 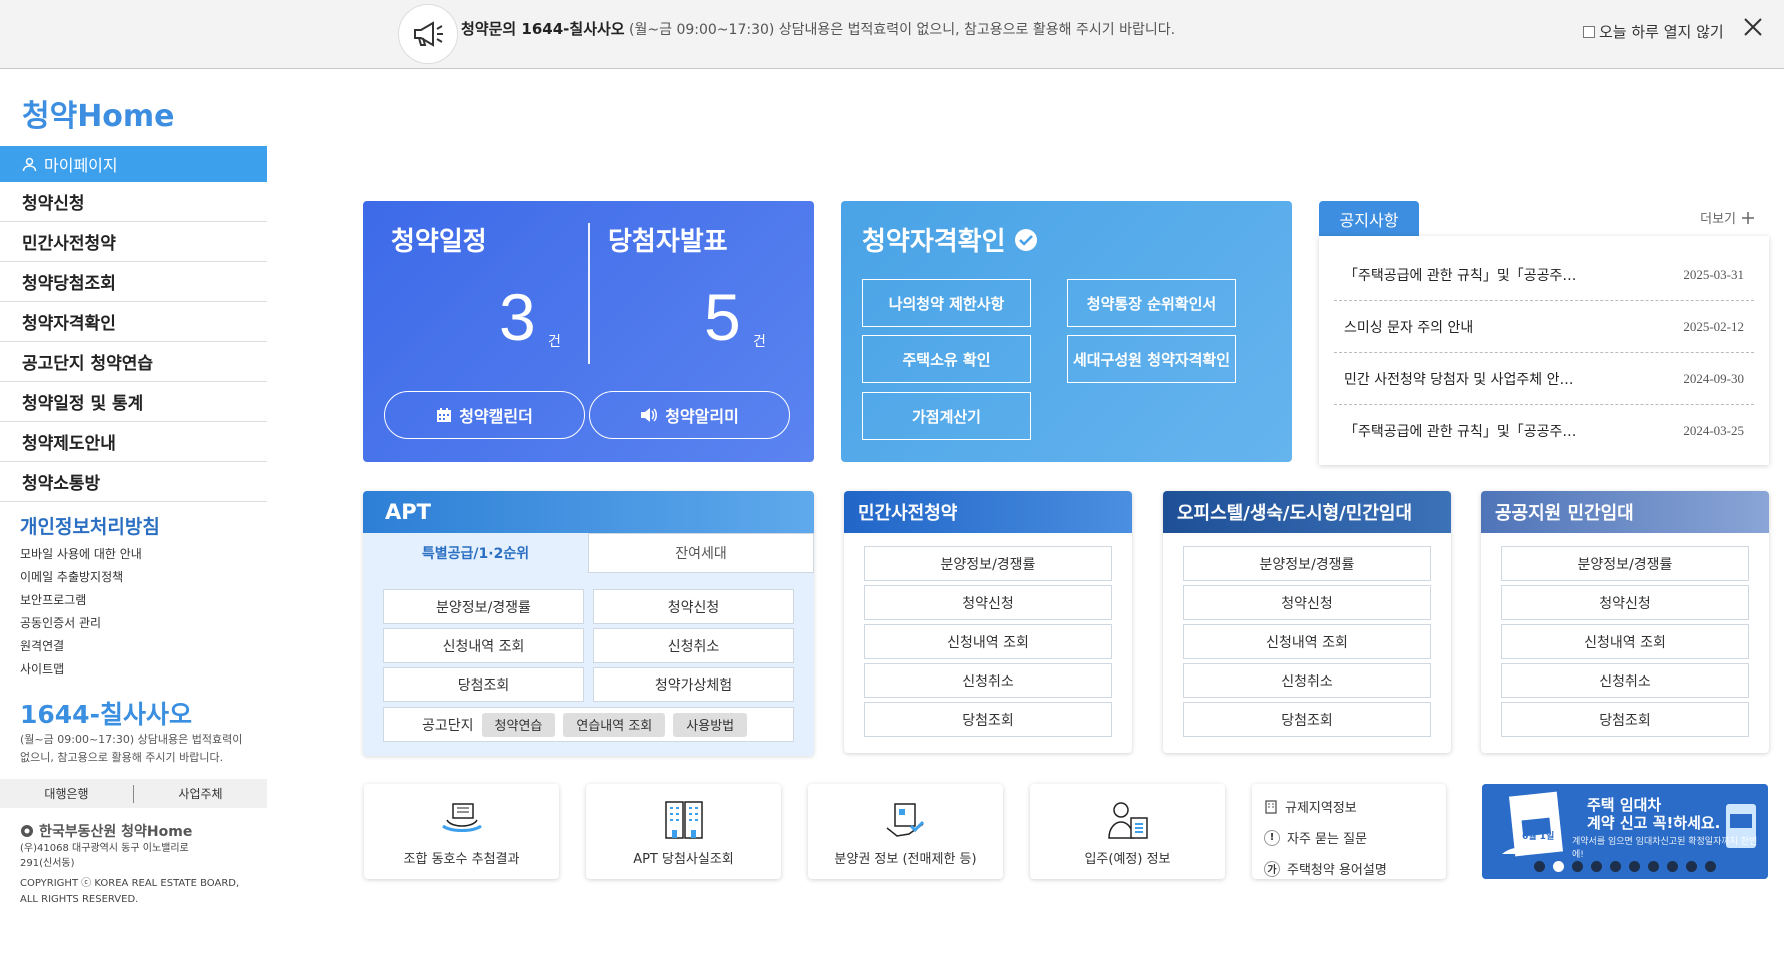 I want to click on schedule-count: 3, so click(x=517, y=317).